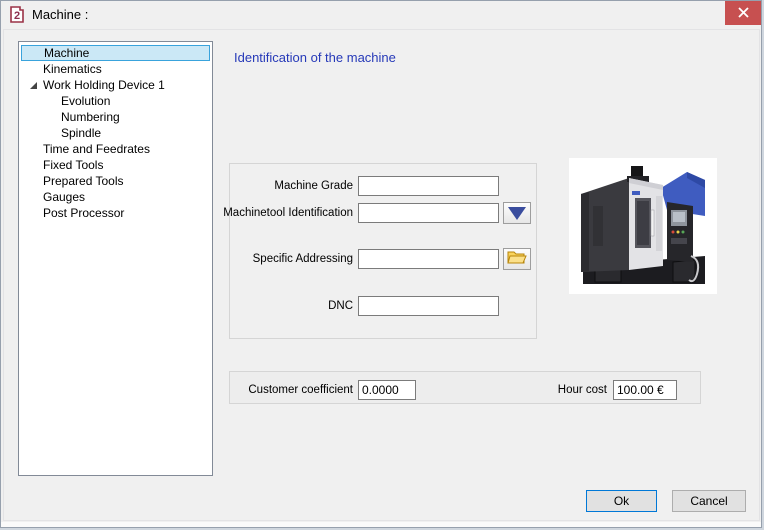  I want to click on tree-item-numbering: Numbering, so click(115, 117).